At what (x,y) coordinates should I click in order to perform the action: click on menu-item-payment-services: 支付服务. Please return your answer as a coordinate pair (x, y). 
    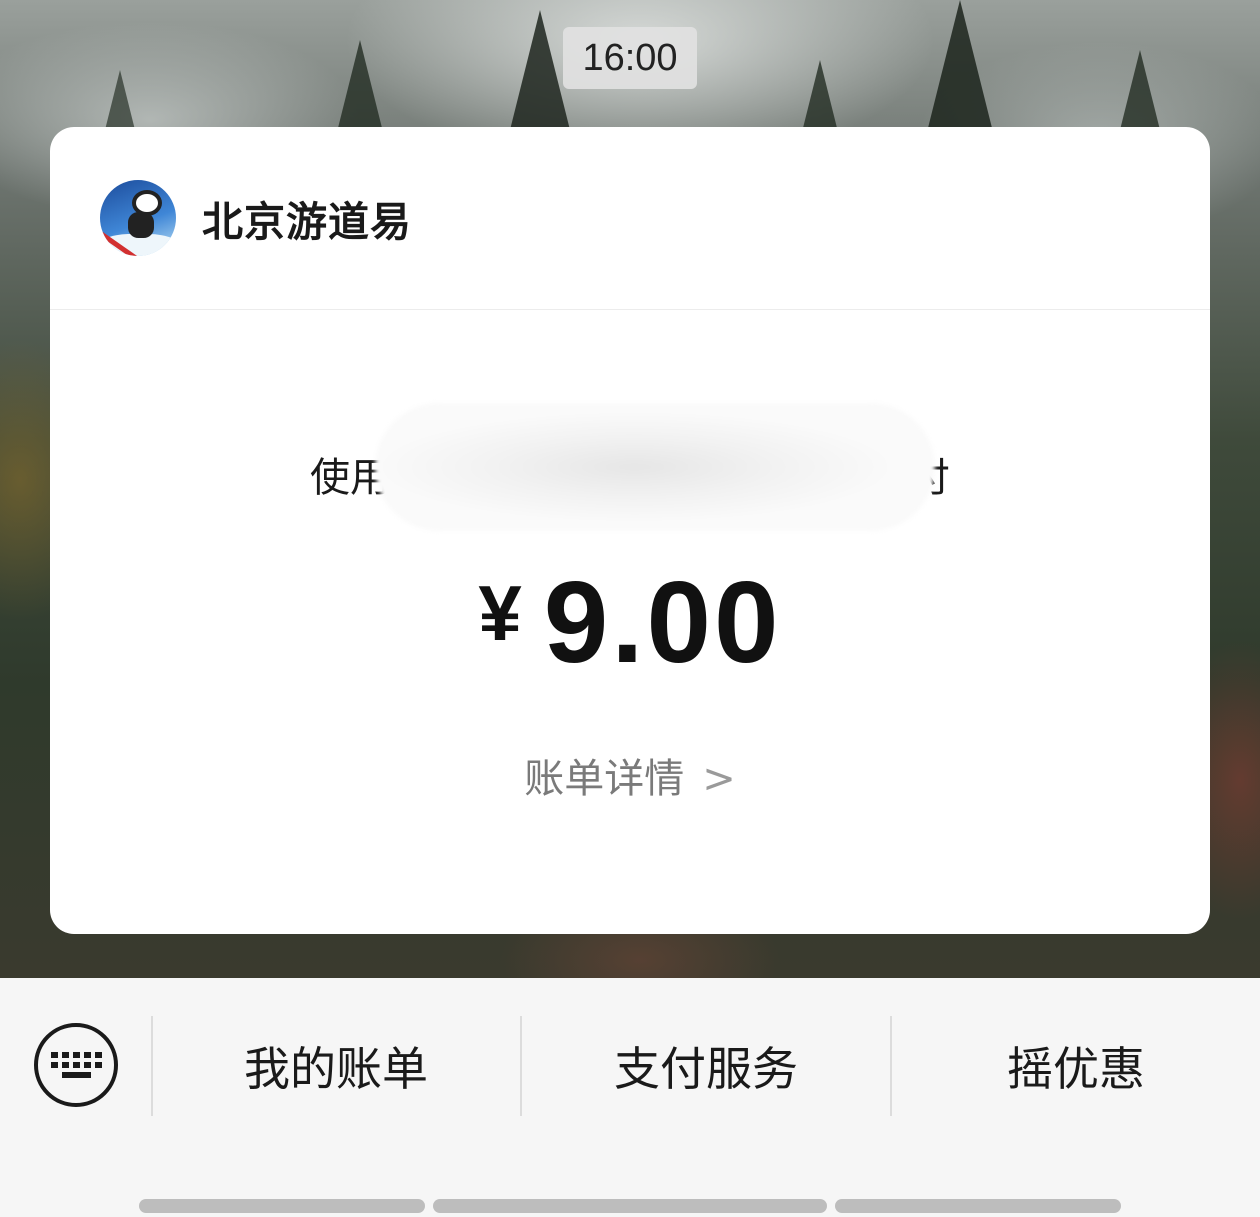
    Looking at the image, I should click on (706, 1066).